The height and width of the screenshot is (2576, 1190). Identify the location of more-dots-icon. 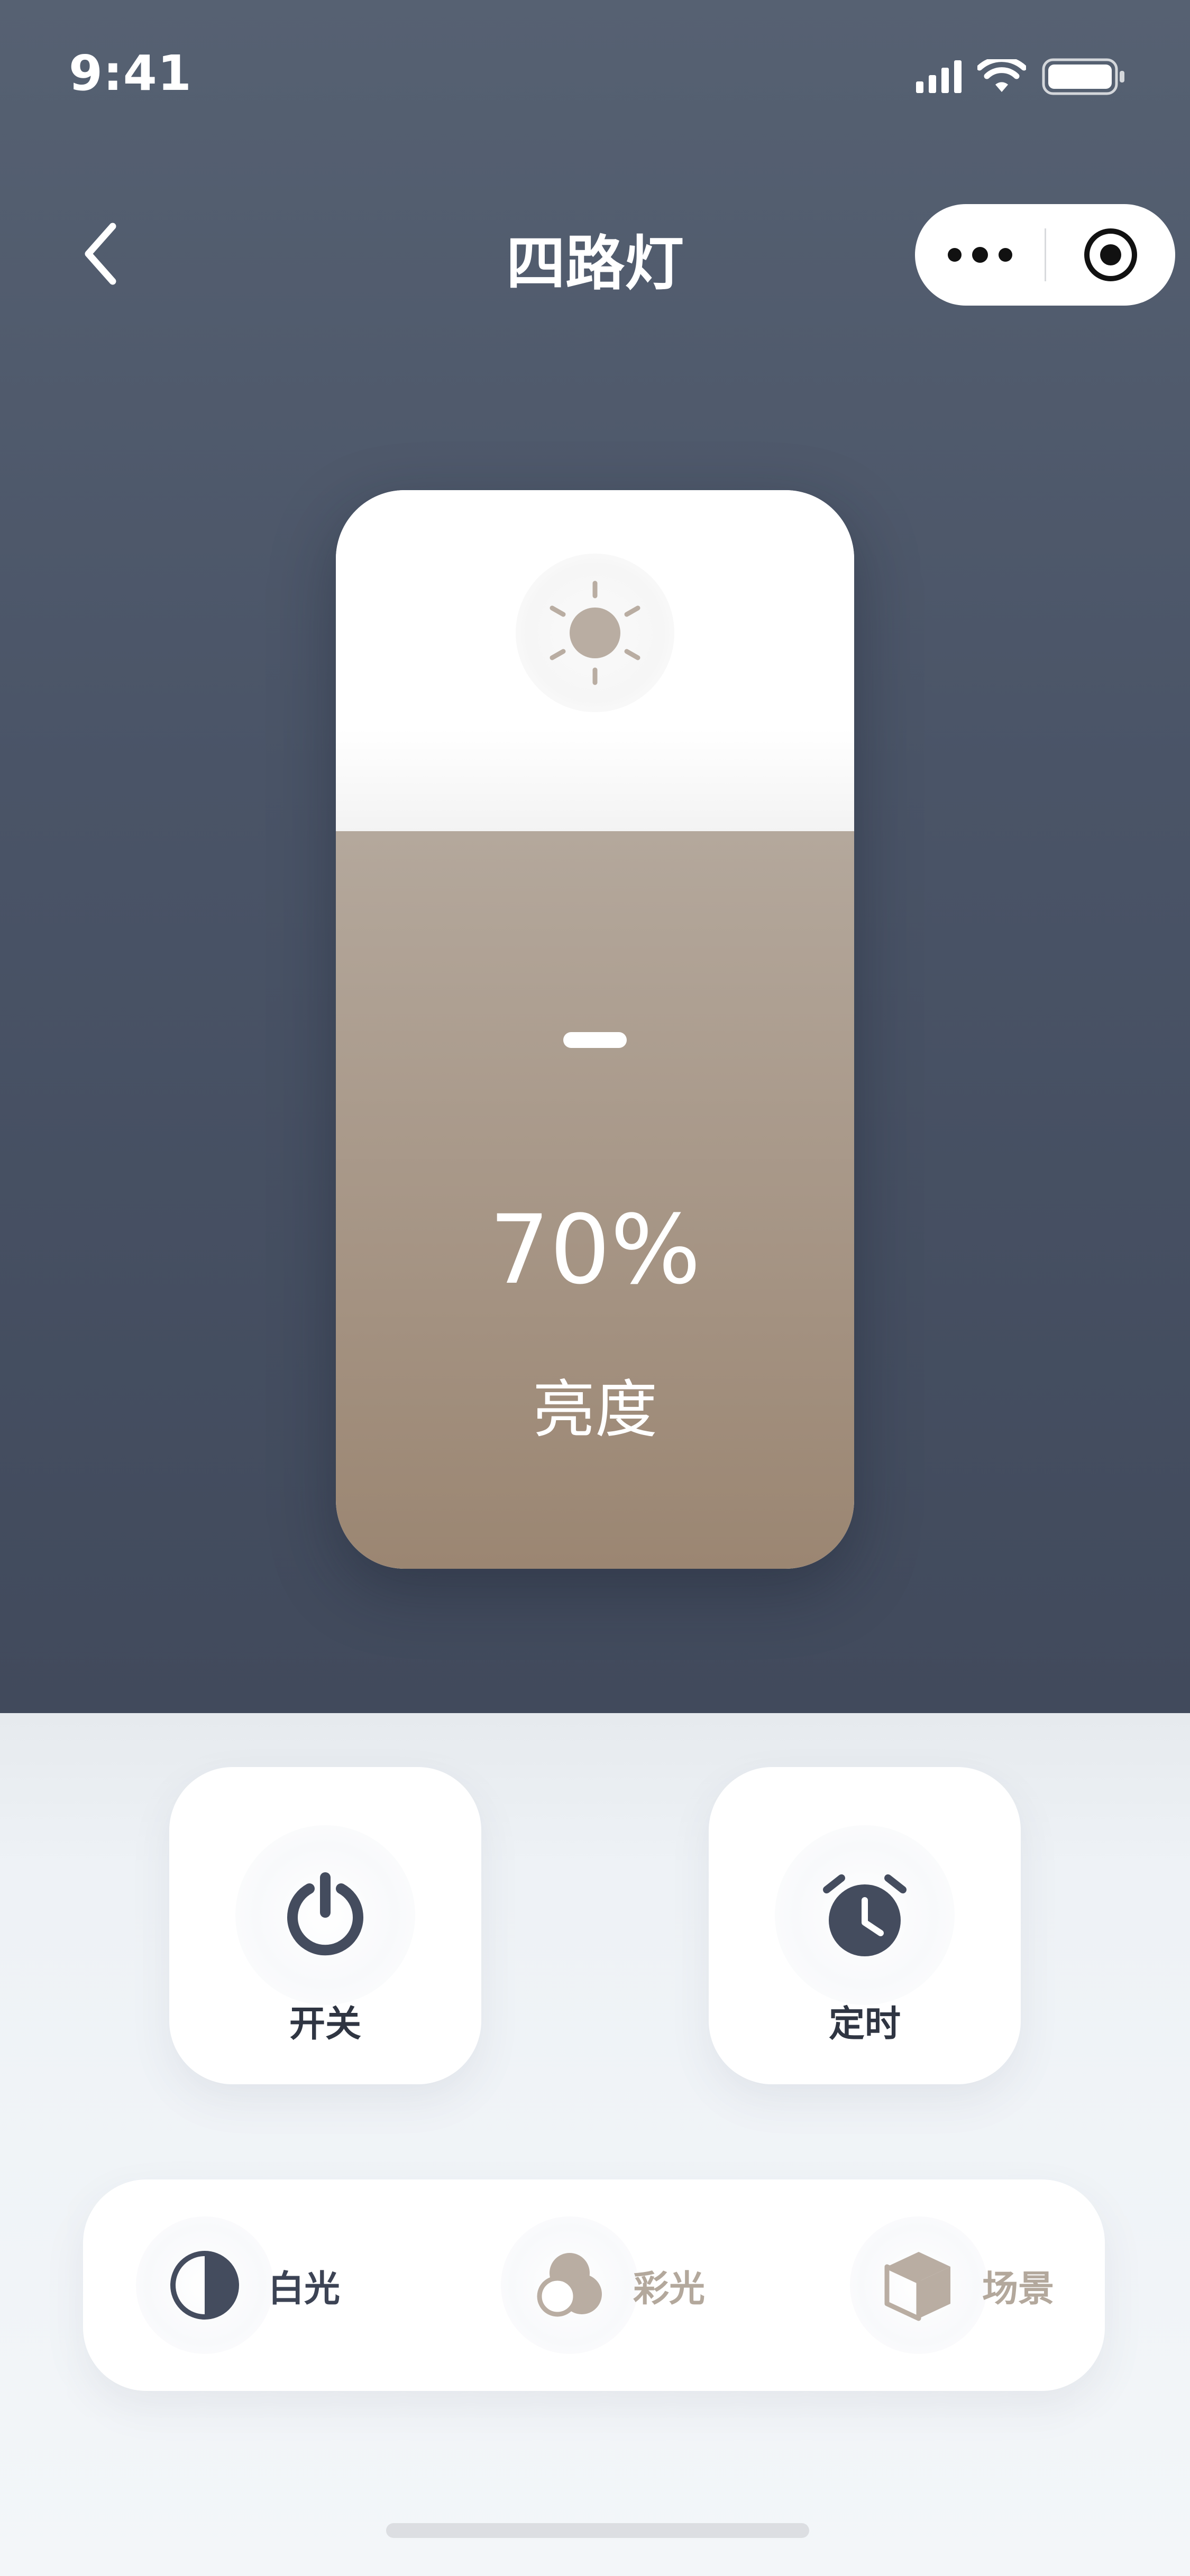
(979, 255).